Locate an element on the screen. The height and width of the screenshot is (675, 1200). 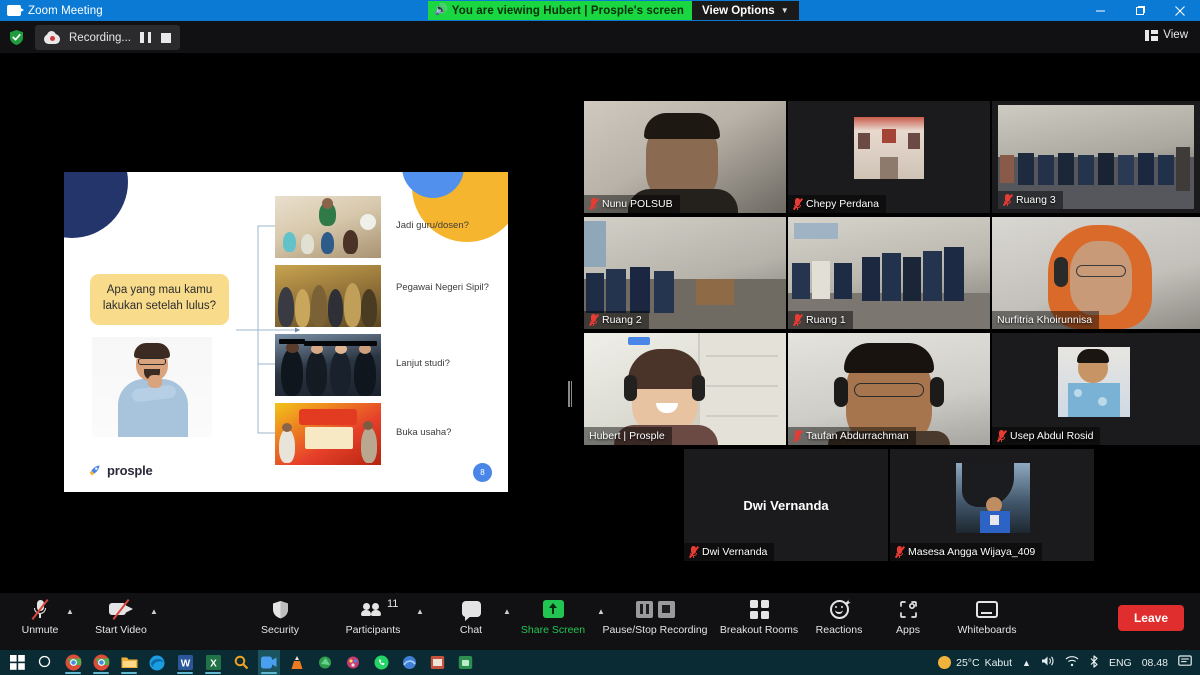
unmute-button: Unmute is located at coordinates (40, 622).